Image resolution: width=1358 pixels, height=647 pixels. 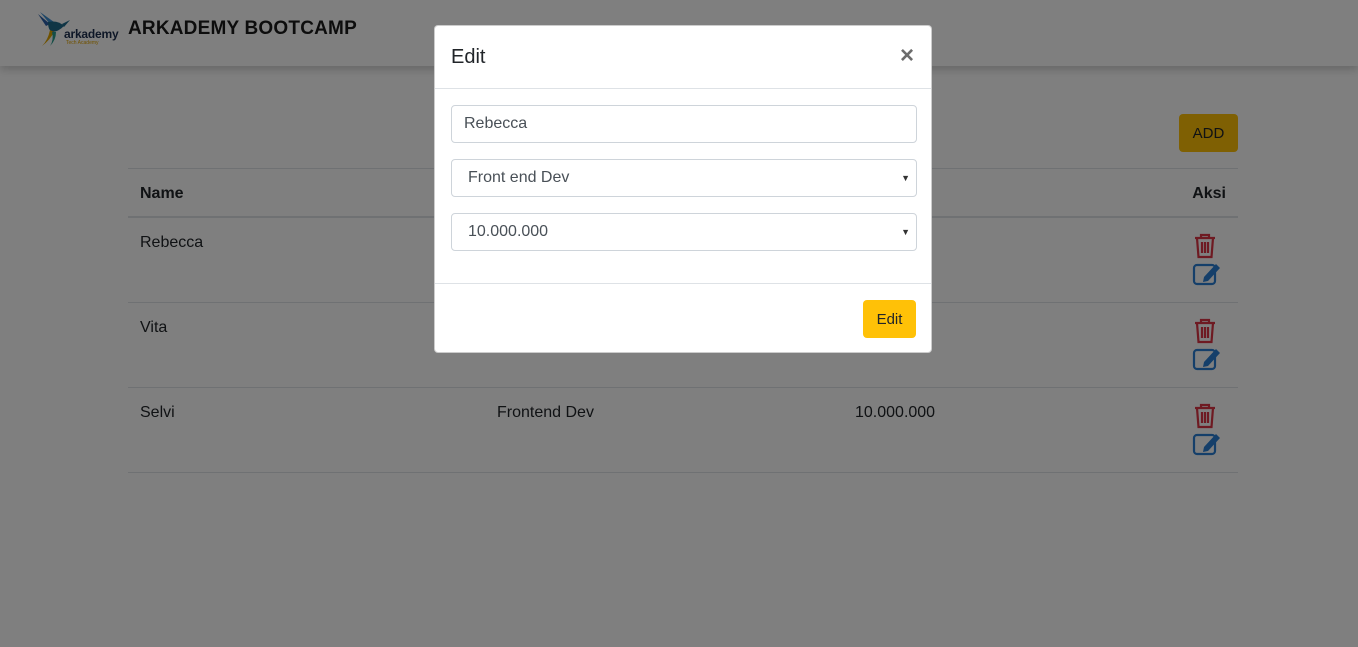 What do you see at coordinates (683, 57) in the screenshot?
I see `modal-header: Edit ×` at bounding box center [683, 57].